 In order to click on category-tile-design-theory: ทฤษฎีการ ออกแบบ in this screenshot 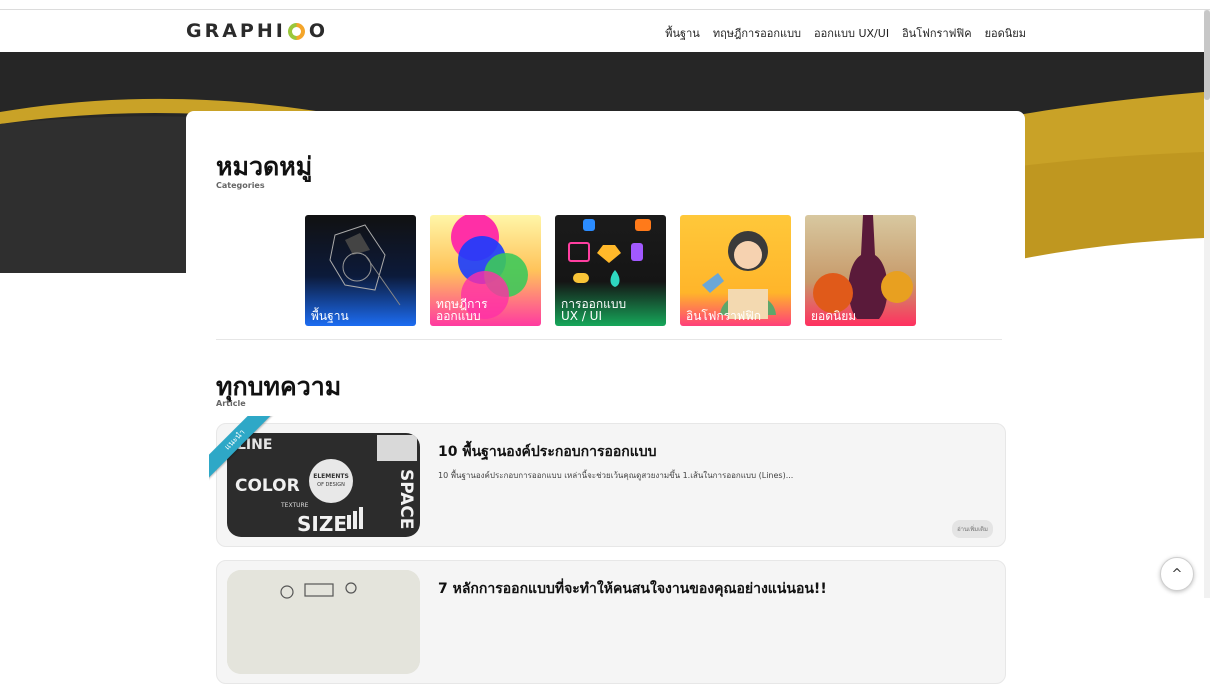, I will do `click(485, 270)`.